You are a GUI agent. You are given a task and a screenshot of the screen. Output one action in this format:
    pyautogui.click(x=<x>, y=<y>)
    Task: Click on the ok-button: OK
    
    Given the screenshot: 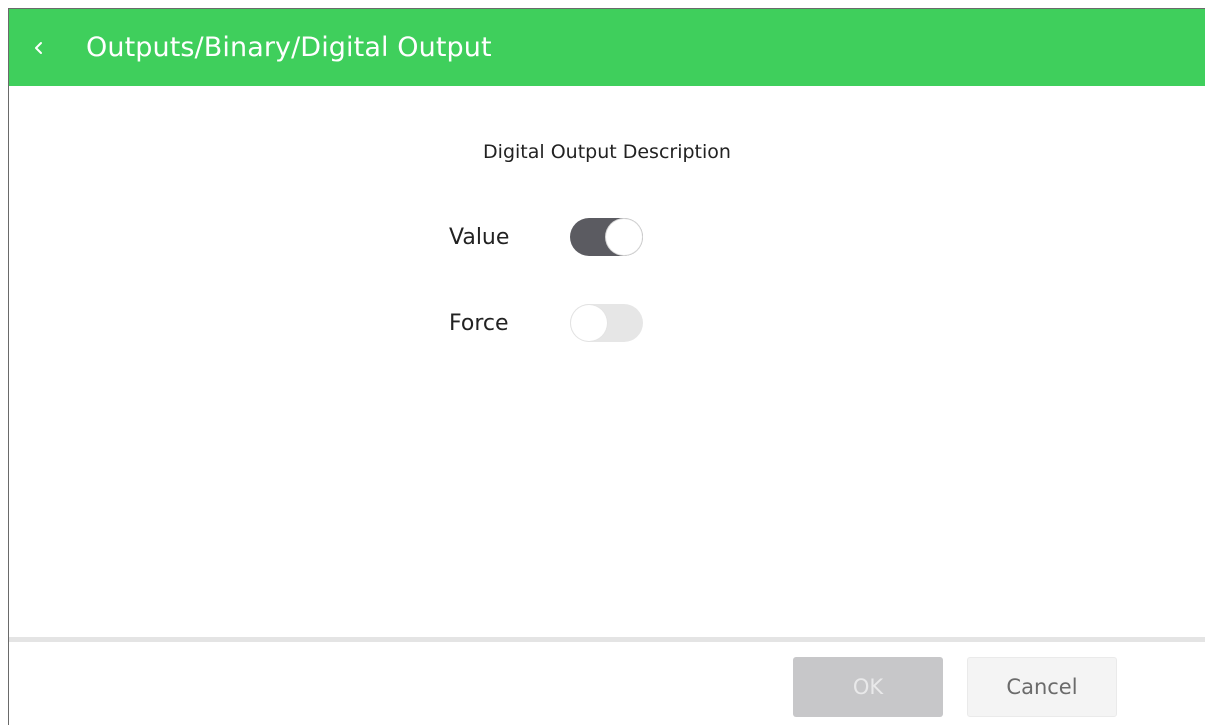 What is the action you would take?
    pyautogui.click(x=868, y=687)
    